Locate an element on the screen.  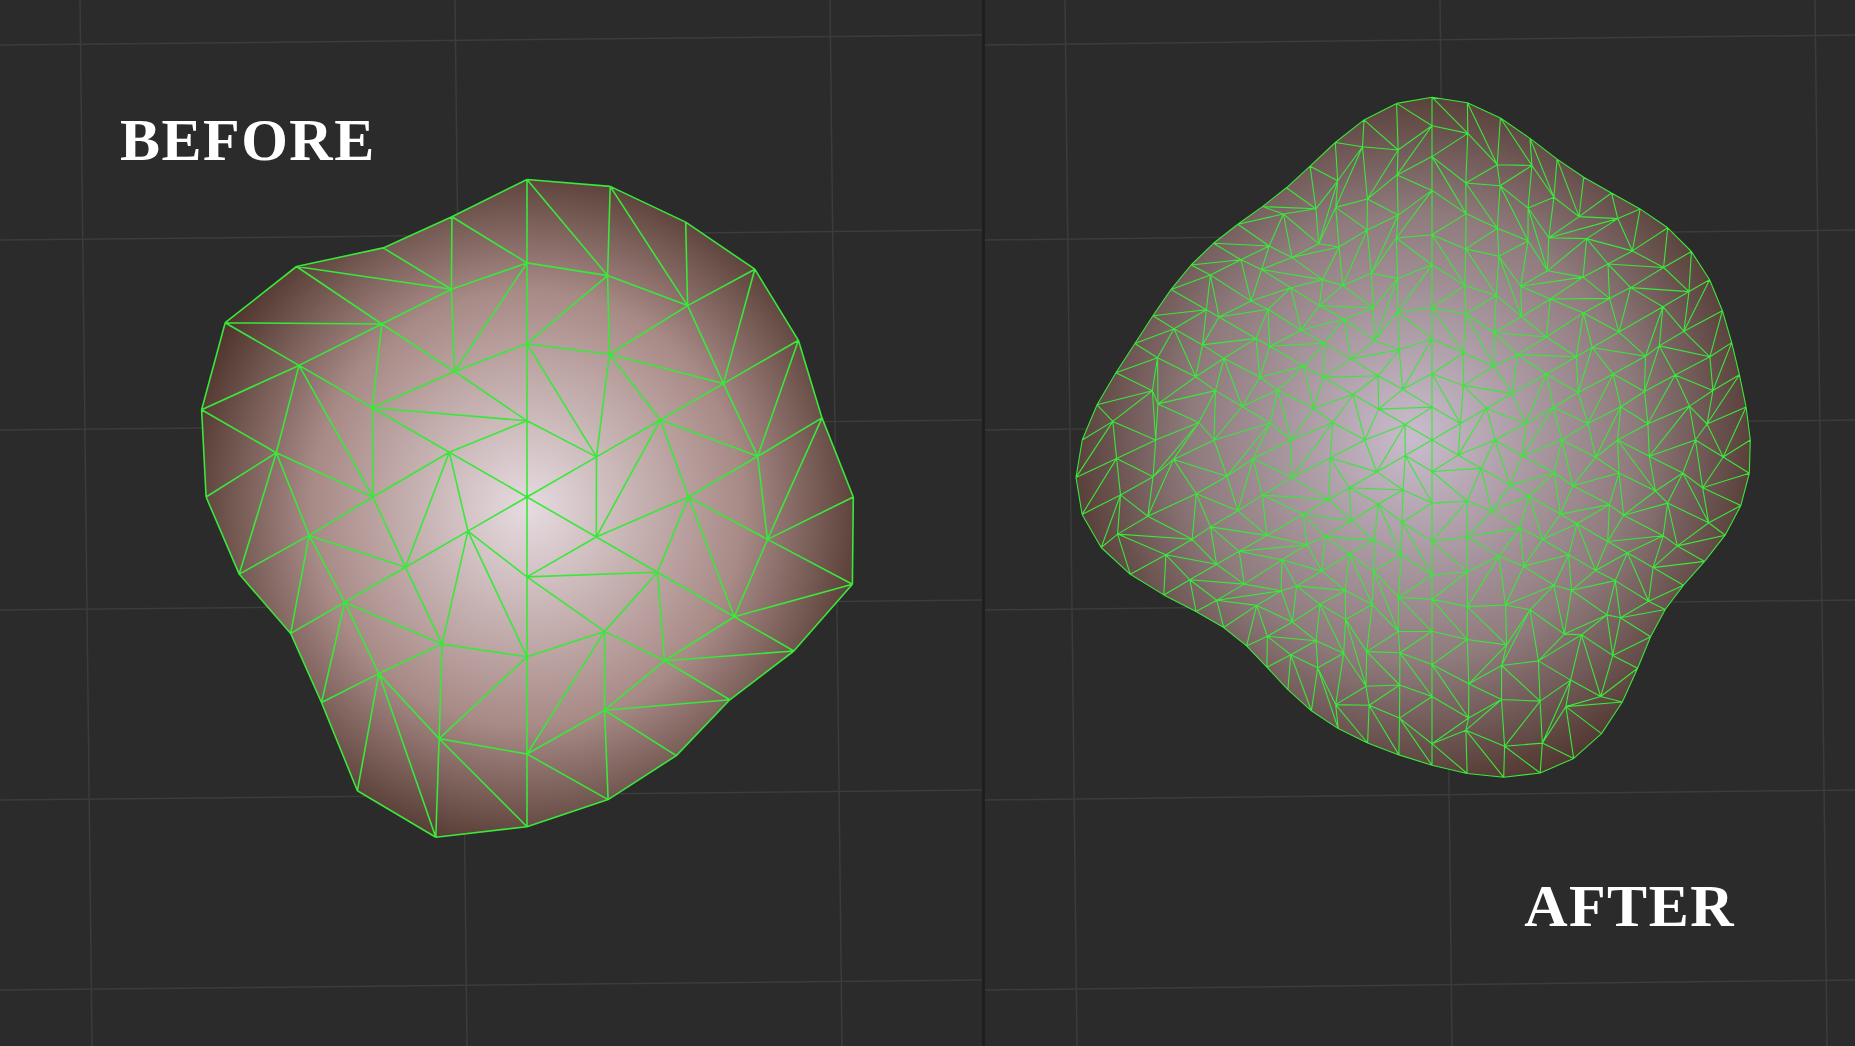
caption-label: AFTER is located at coordinates (1629, 906).